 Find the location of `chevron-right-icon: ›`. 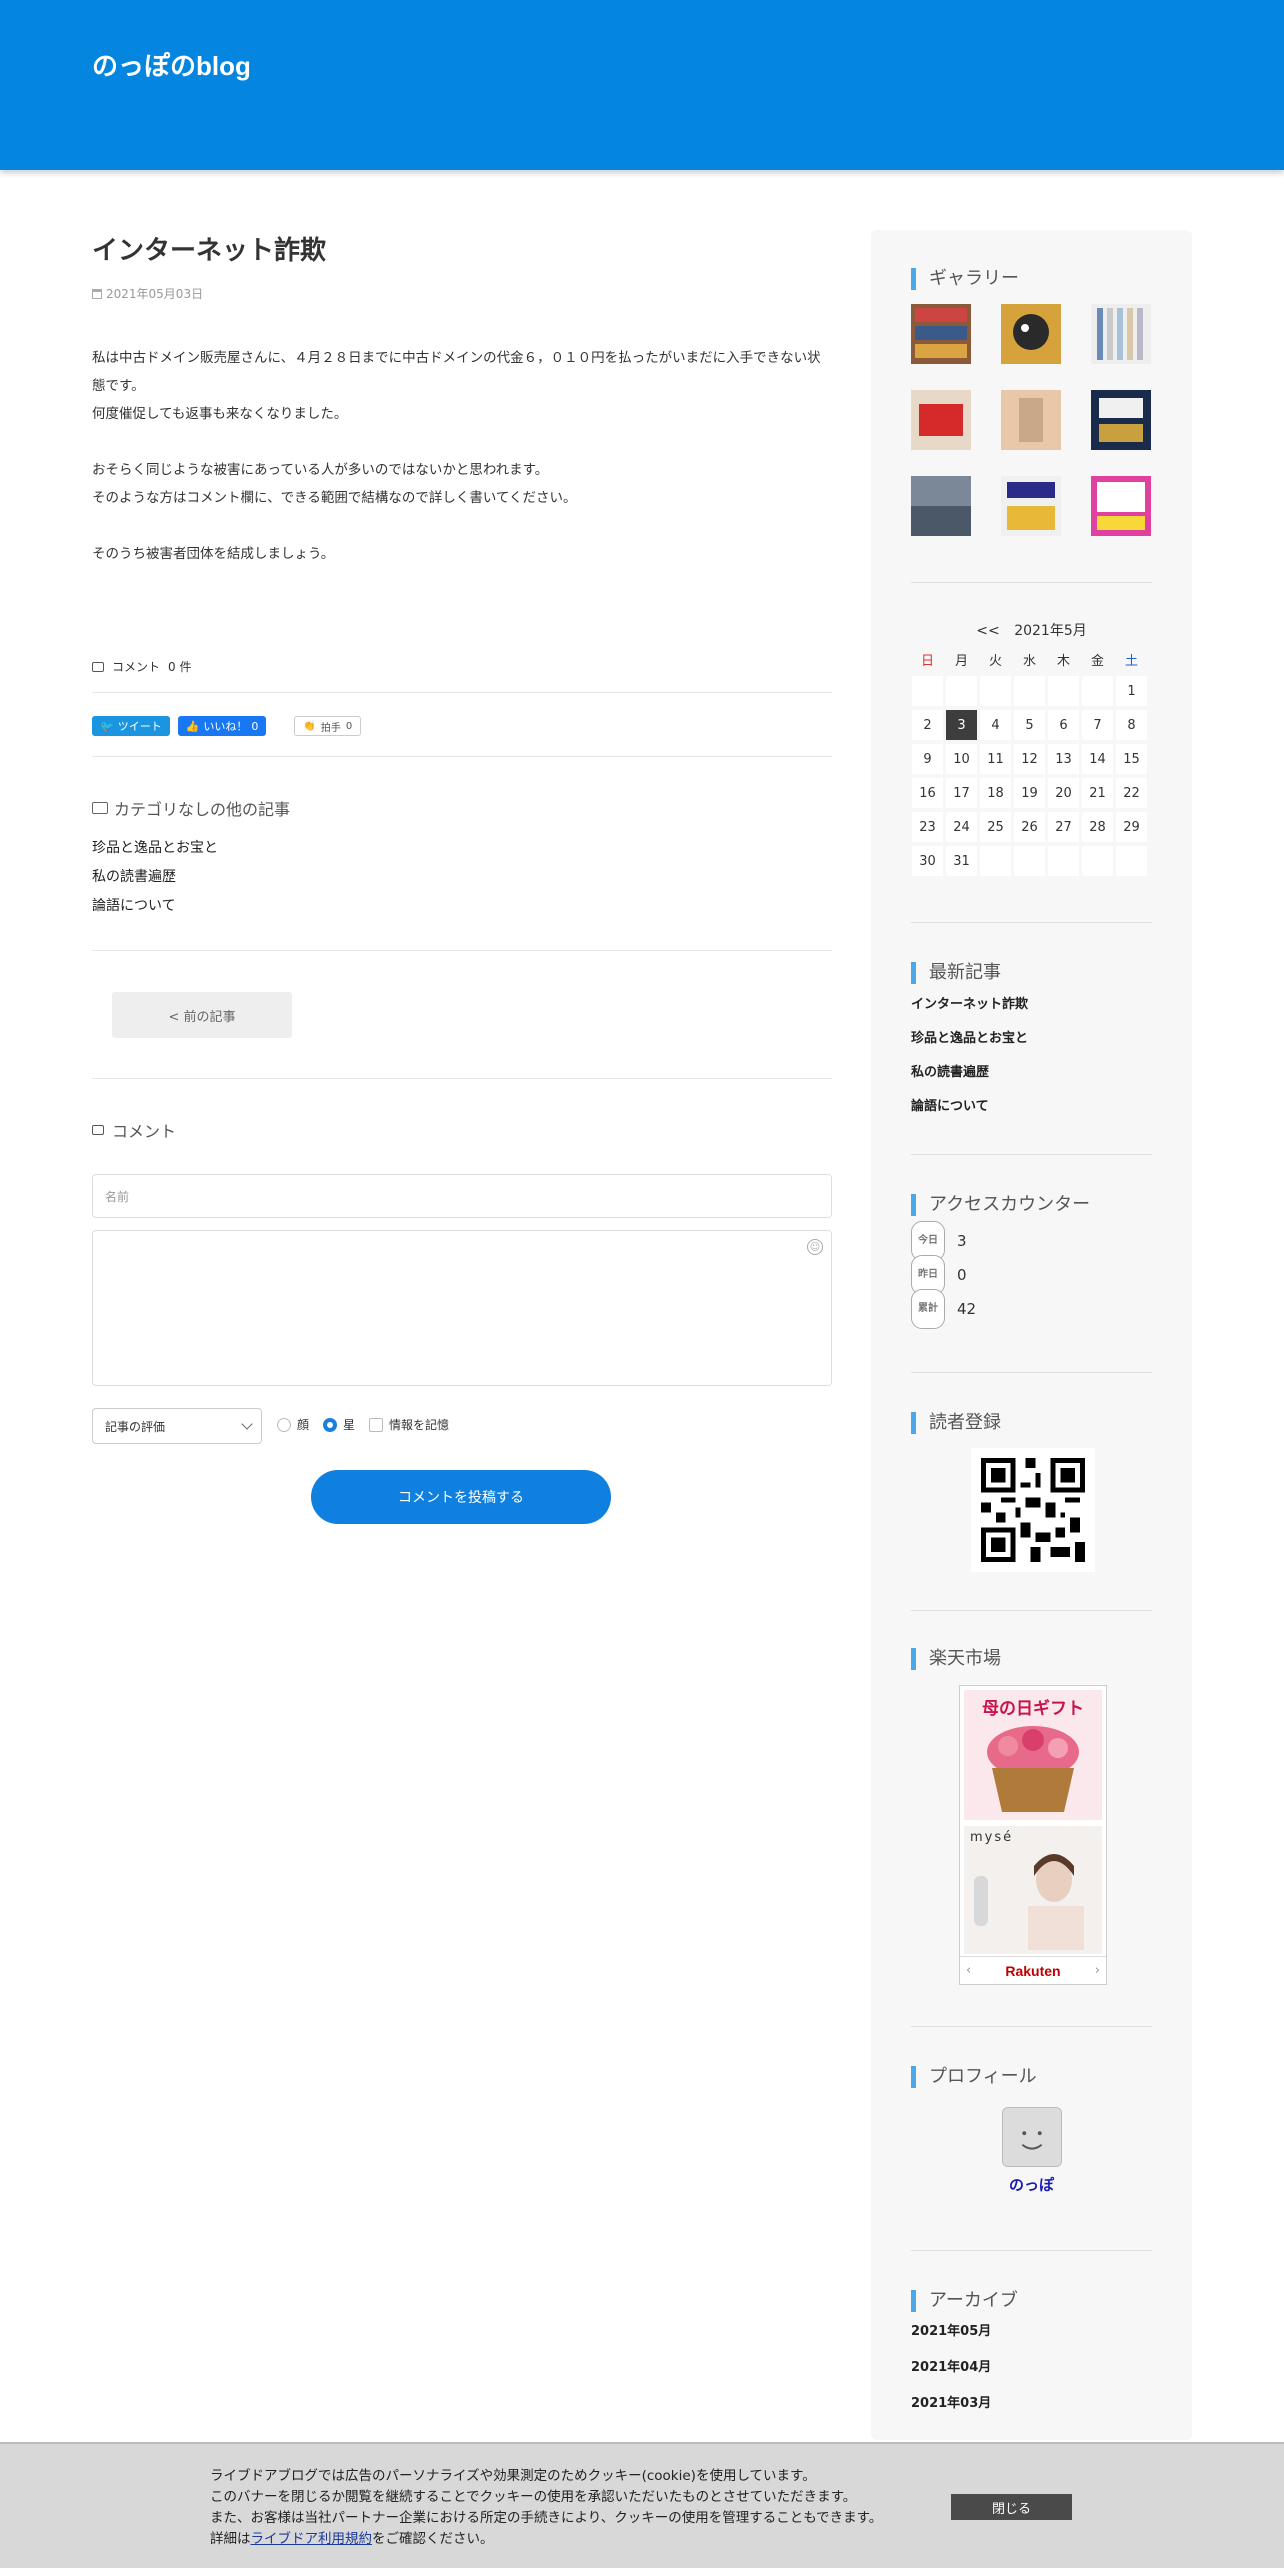

chevron-right-icon: › is located at coordinates (1097, 1970).